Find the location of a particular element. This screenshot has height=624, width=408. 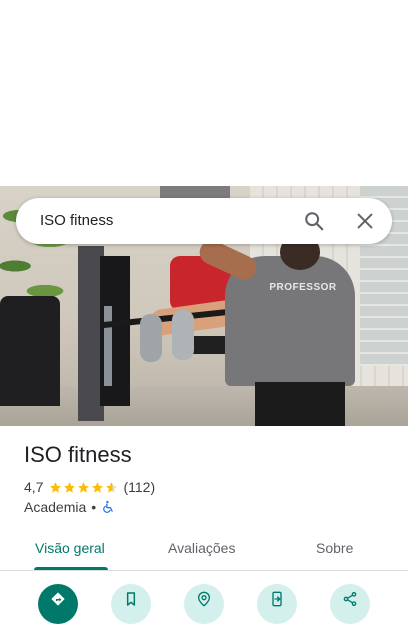

star-rating is located at coordinates (84, 487).